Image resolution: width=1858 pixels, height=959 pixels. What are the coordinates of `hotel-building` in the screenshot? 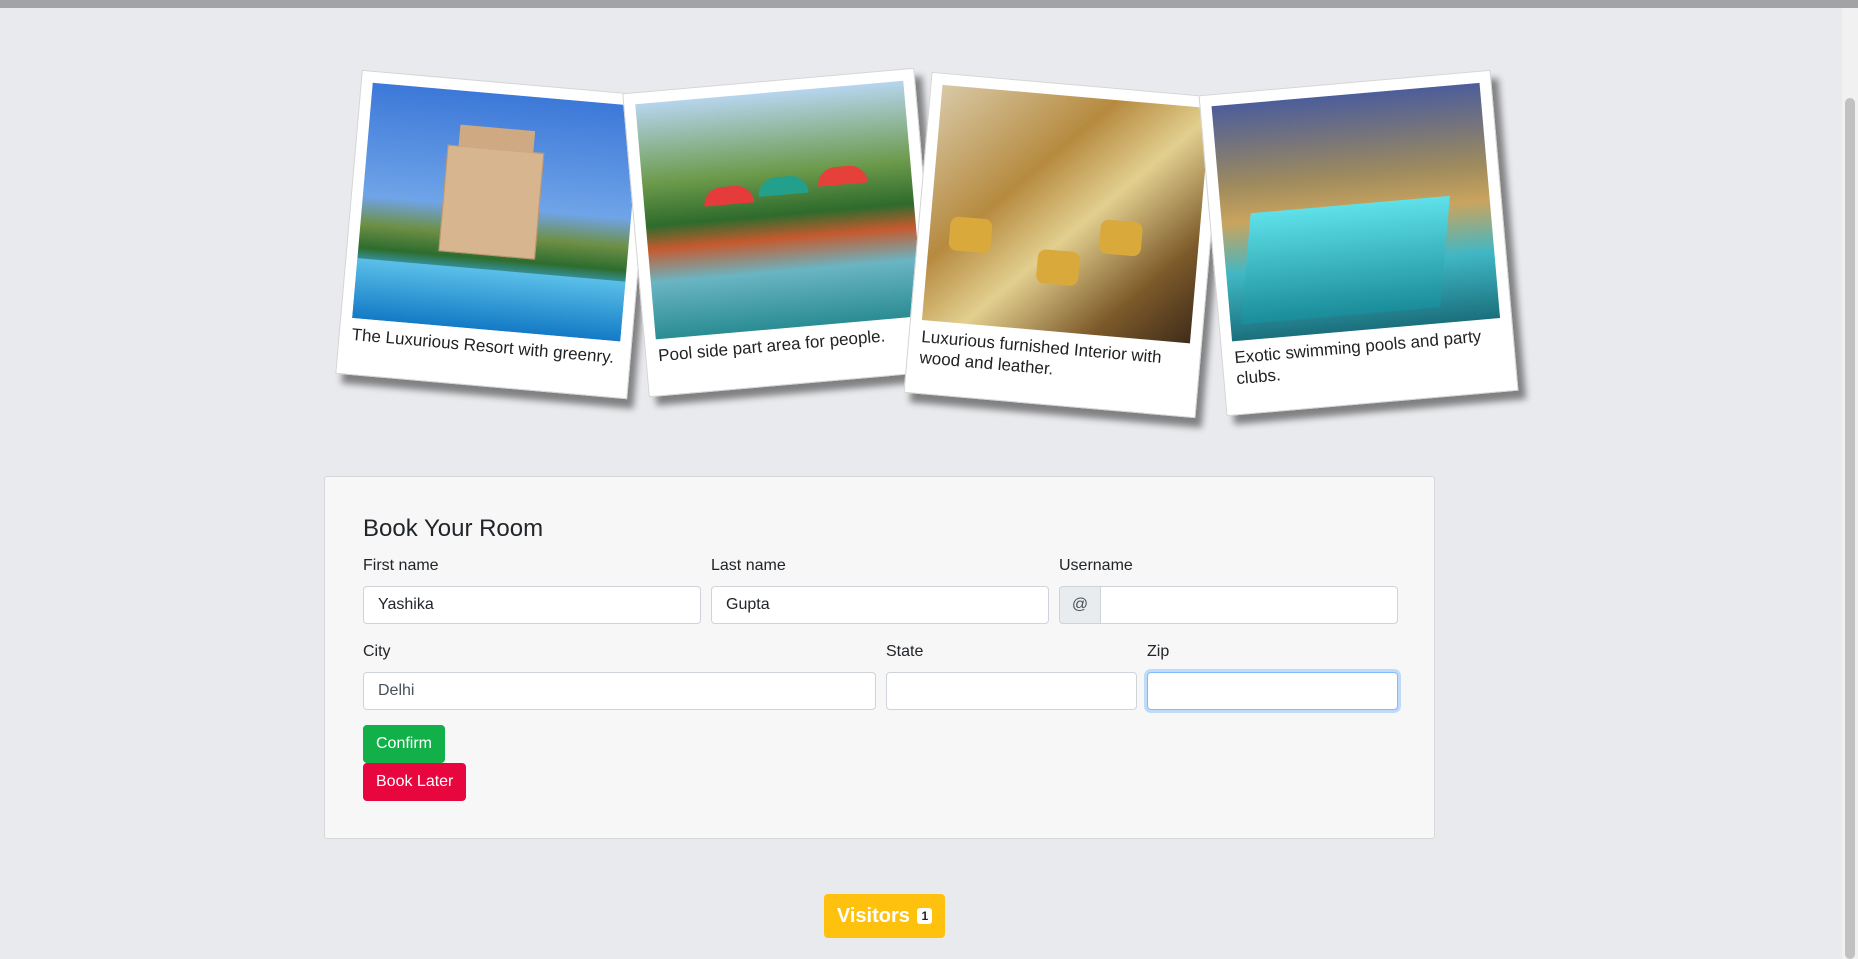 It's located at (491, 202).